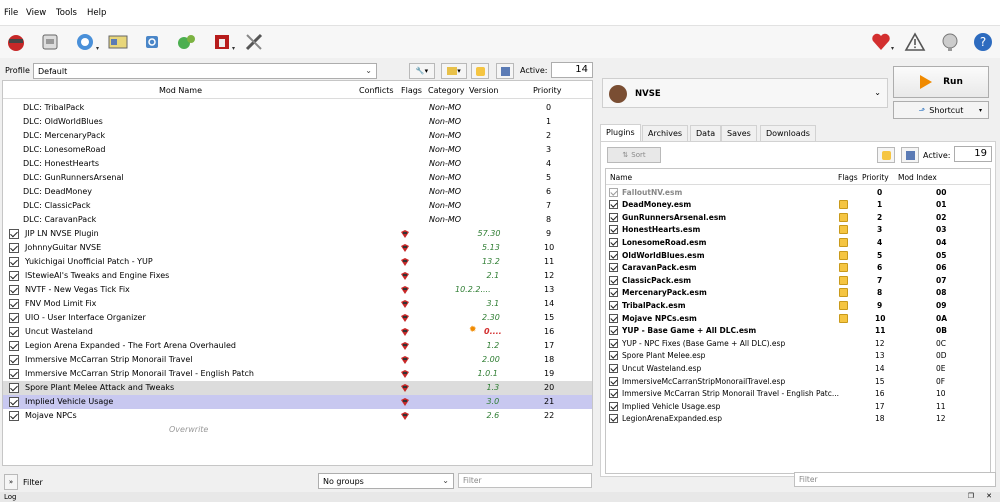  Describe the element at coordinates (96, 13) in the screenshot. I see `menu-help: Help` at that location.